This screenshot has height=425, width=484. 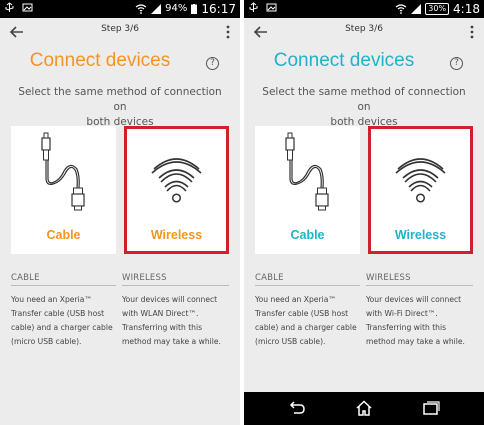 What do you see at coordinates (466, 9) in the screenshot?
I see `clock: 4:18` at bounding box center [466, 9].